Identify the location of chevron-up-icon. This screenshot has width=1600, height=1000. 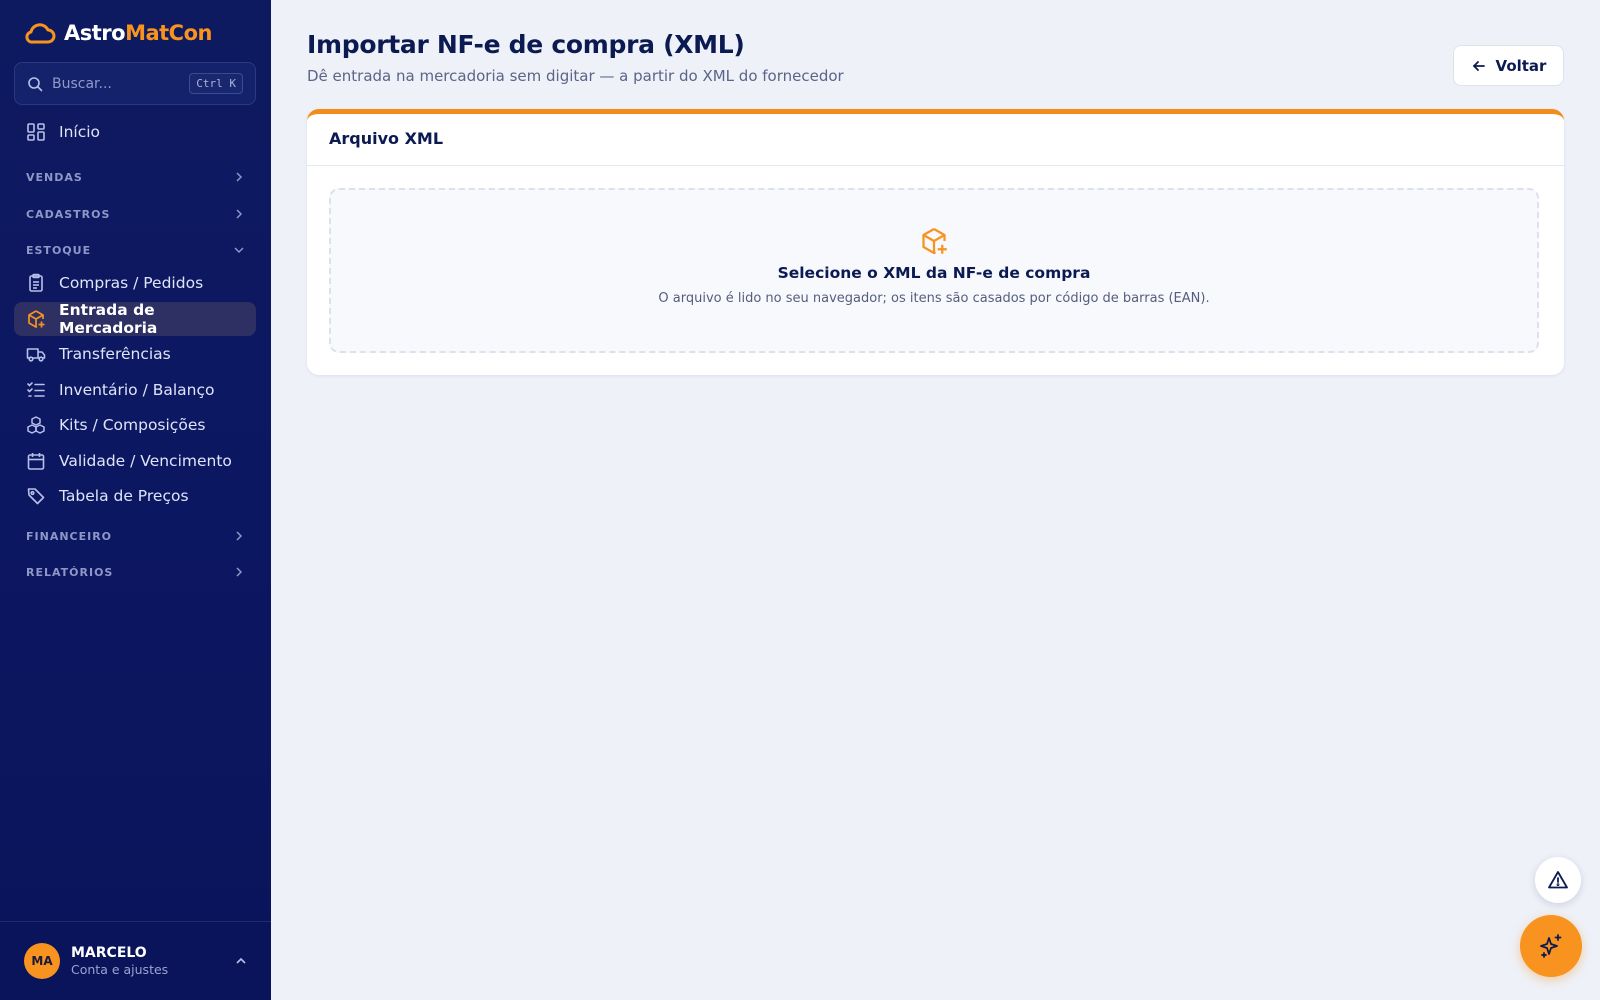
(241, 960).